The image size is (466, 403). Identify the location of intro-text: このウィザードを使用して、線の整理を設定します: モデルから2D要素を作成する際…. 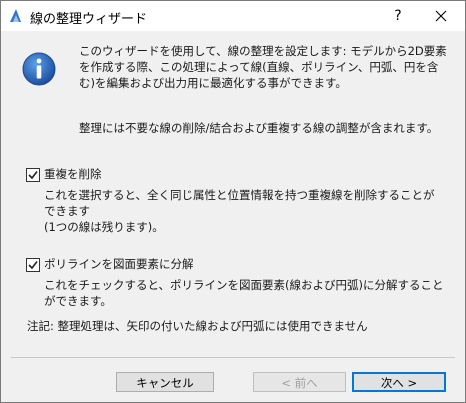
(263, 67).